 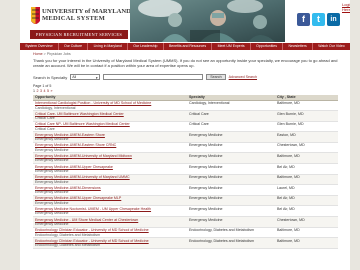 I want to click on nav-opportunities: Opportunities, so click(x=267, y=46).